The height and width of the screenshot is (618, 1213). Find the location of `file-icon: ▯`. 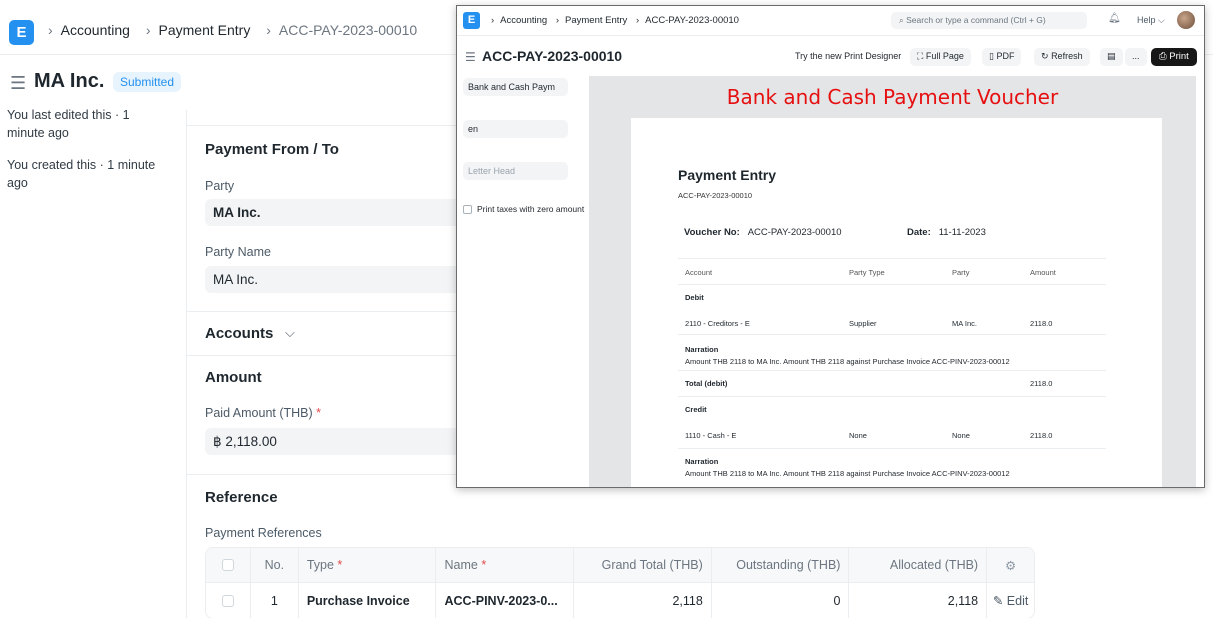

file-icon: ▯ is located at coordinates (991, 56).